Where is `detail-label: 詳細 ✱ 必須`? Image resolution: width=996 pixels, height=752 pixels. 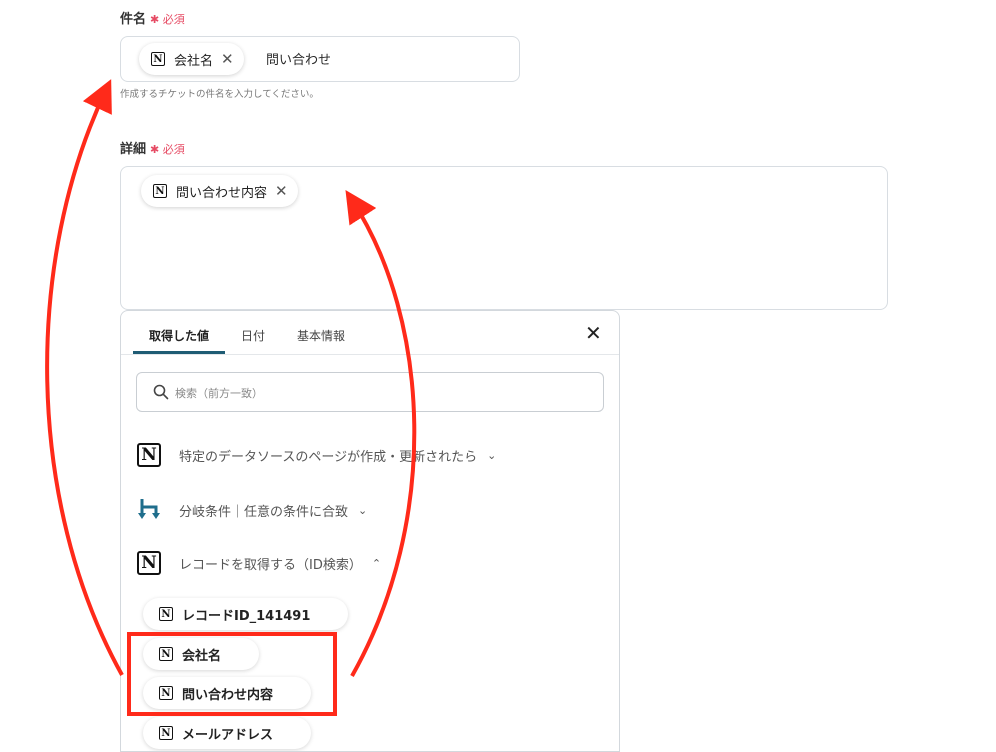
detail-label: 詳細 ✱ 必須 is located at coordinates (152, 147).